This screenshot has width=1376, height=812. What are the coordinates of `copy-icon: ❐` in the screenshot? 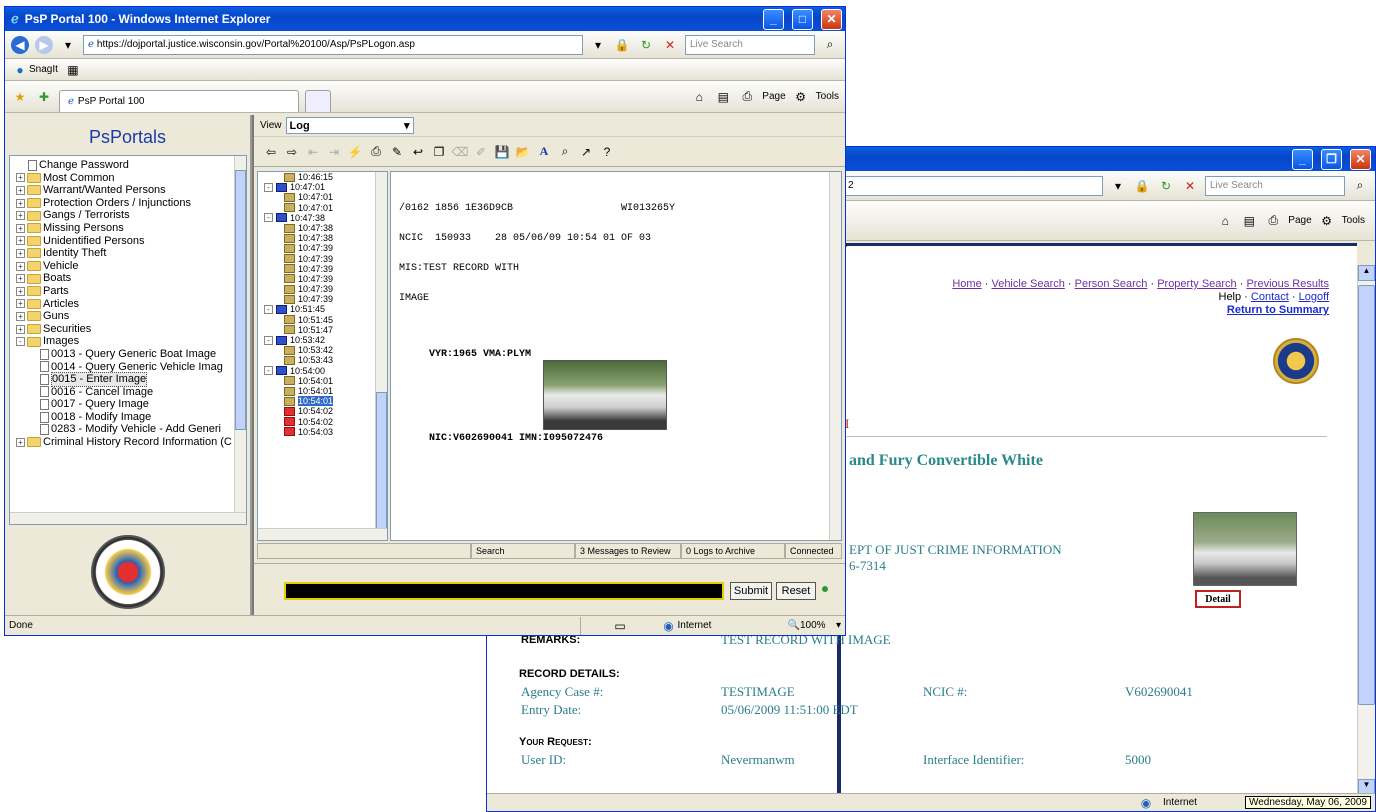 It's located at (439, 152).